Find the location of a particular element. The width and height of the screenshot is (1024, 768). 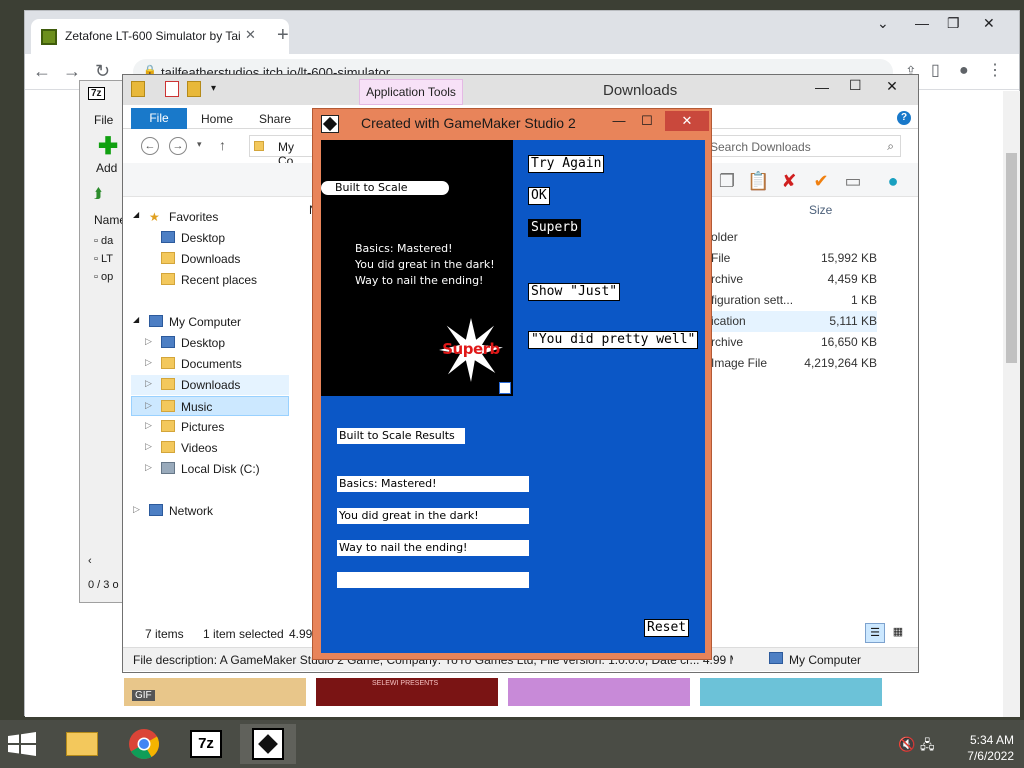

globe-icon: ● is located at coordinates (893, 181).